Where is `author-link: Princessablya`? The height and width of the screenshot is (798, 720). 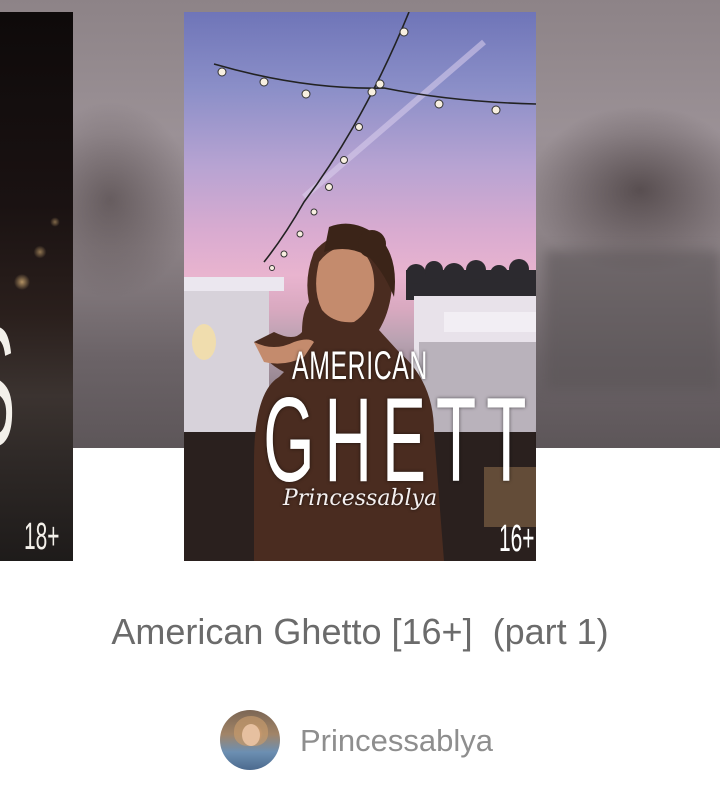
author-link: Princessablya is located at coordinates (356, 740).